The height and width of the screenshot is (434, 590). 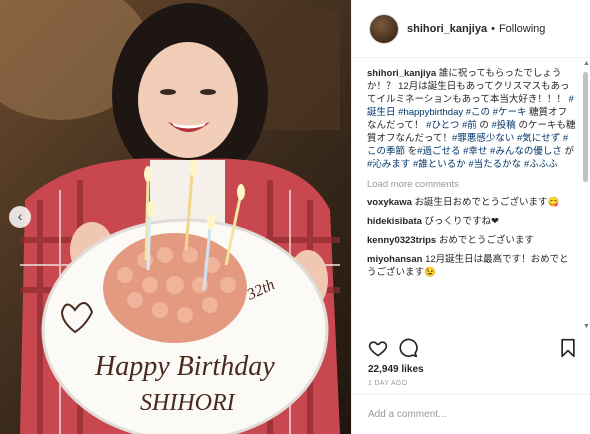 What do you see at coordinates (401, 73) in the screenshot?
I see `caption-username: shihori_kanjiya` at bounding box center [401, 73].